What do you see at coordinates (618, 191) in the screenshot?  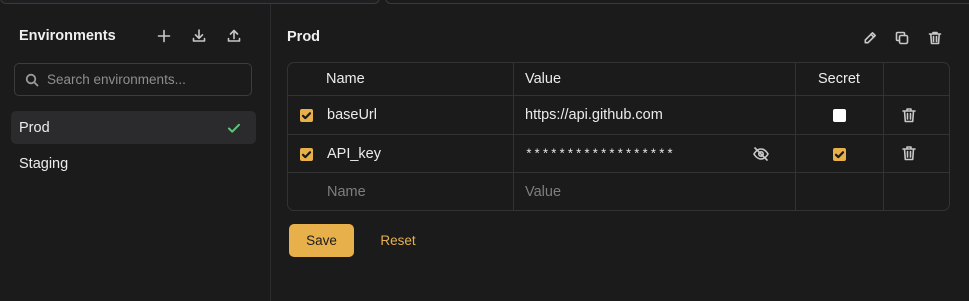 I see `new-variable-row: Name Value` at bounding box center [618, 191].